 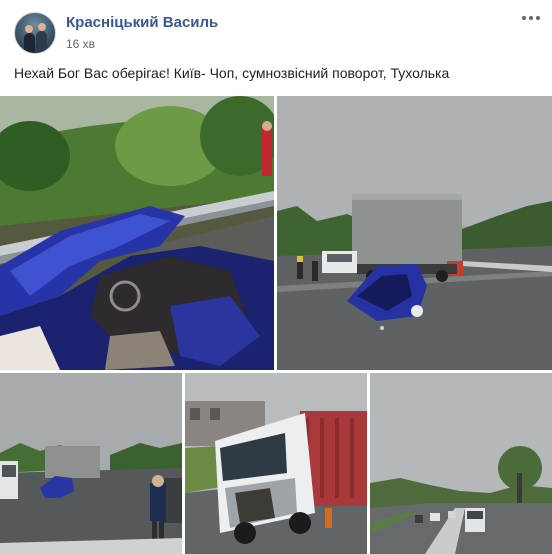 I want to click on post-header: Красніцький Василь 16 хв, so click(x=276, y=30).